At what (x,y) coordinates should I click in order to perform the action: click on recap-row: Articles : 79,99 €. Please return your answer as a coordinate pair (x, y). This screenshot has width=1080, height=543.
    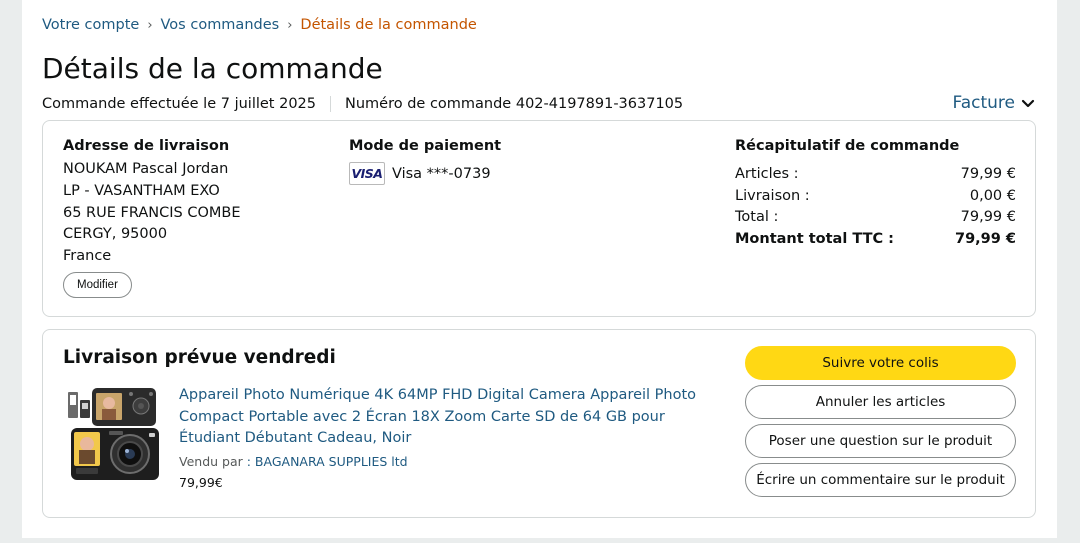
    Looking at the image, I should click on (875, 175).